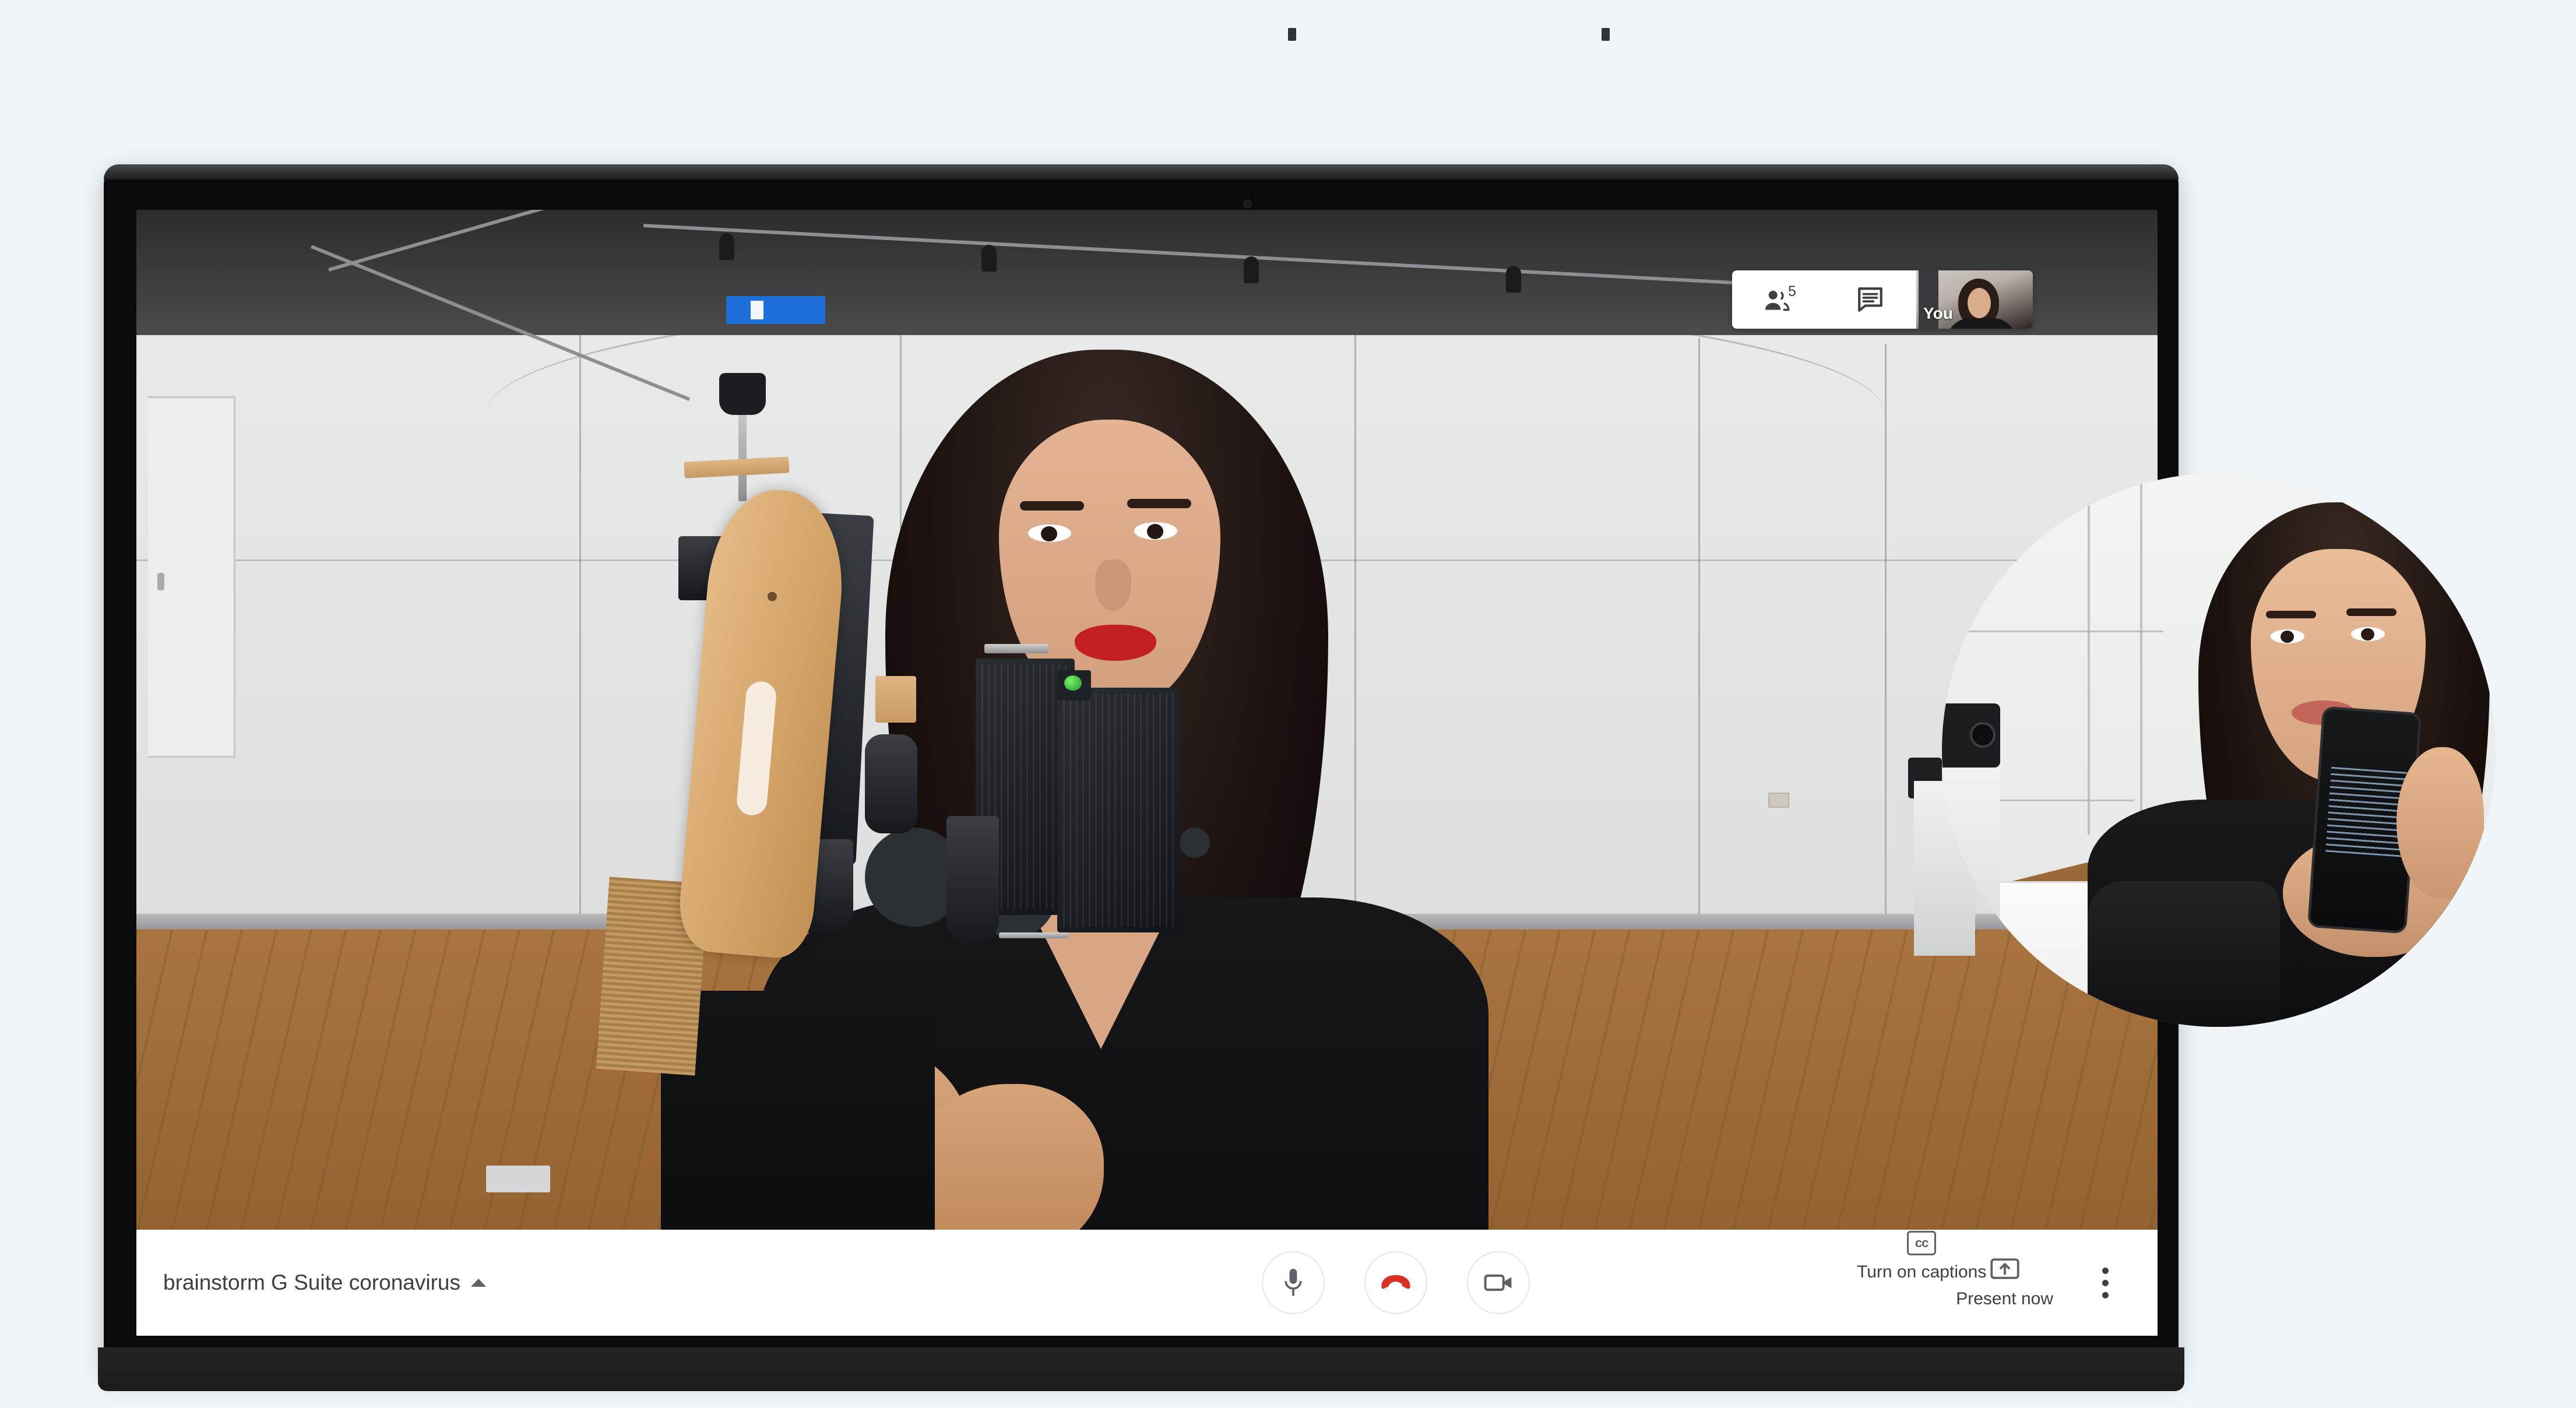 The image size is (2576, 1408). I want to click on ar-part-wire, so click(1034, 935).